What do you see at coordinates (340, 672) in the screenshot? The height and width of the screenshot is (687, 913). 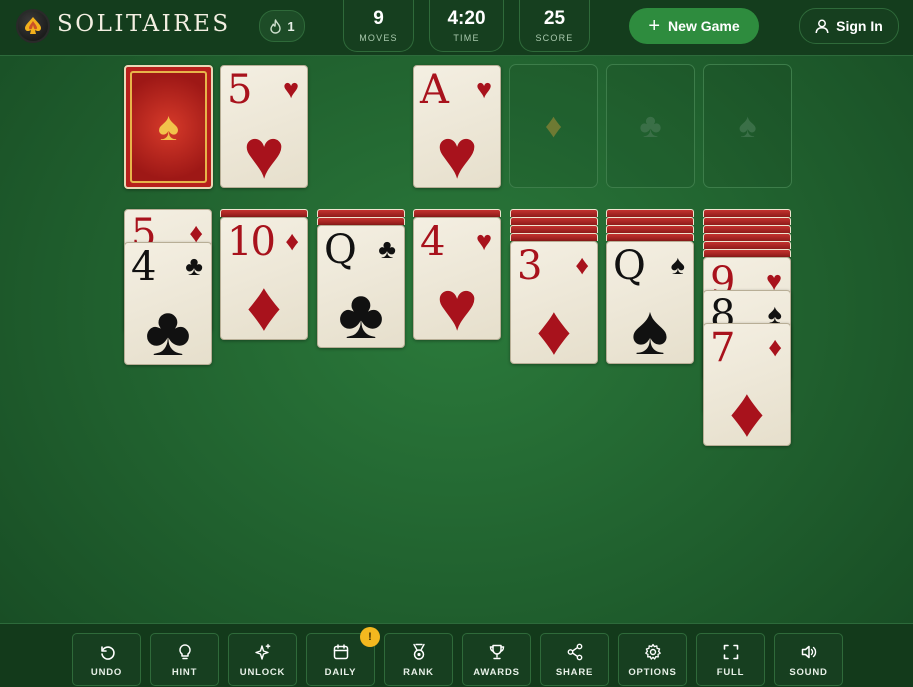 I see `daily-label: DAILY` at bounding box center [340, 672].